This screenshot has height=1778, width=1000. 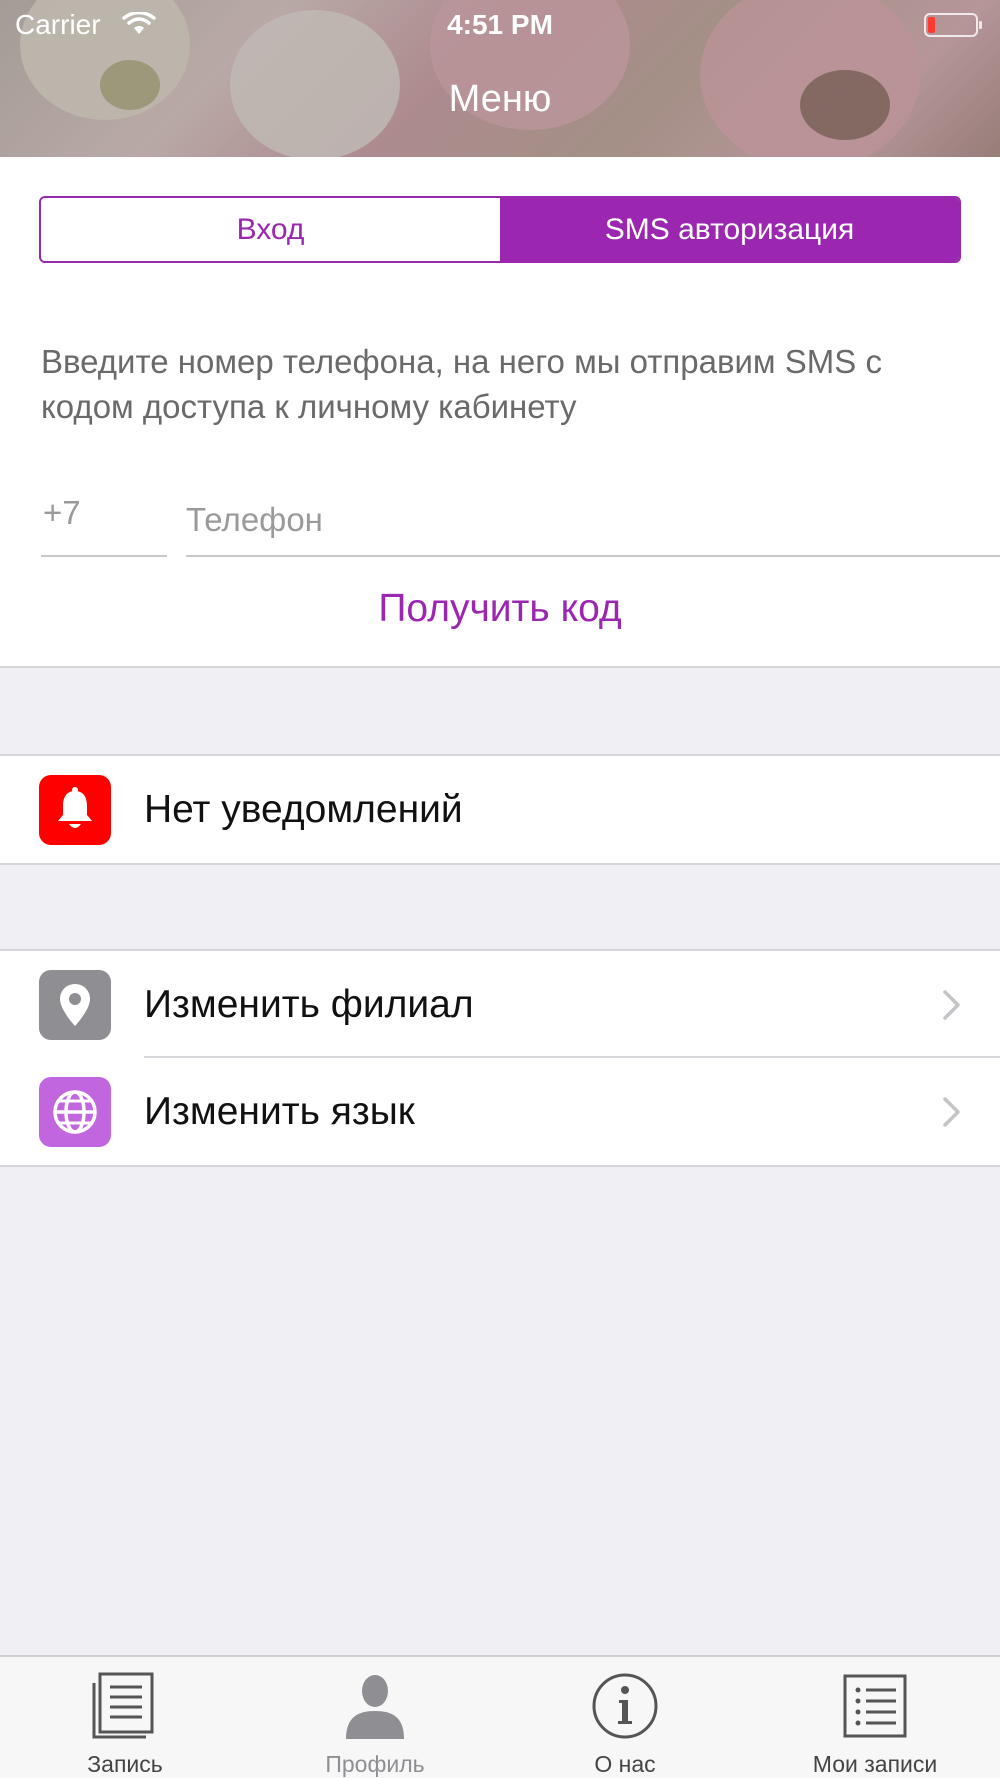 I want to click on location-pin-icon, so click(x=75, y=1005).